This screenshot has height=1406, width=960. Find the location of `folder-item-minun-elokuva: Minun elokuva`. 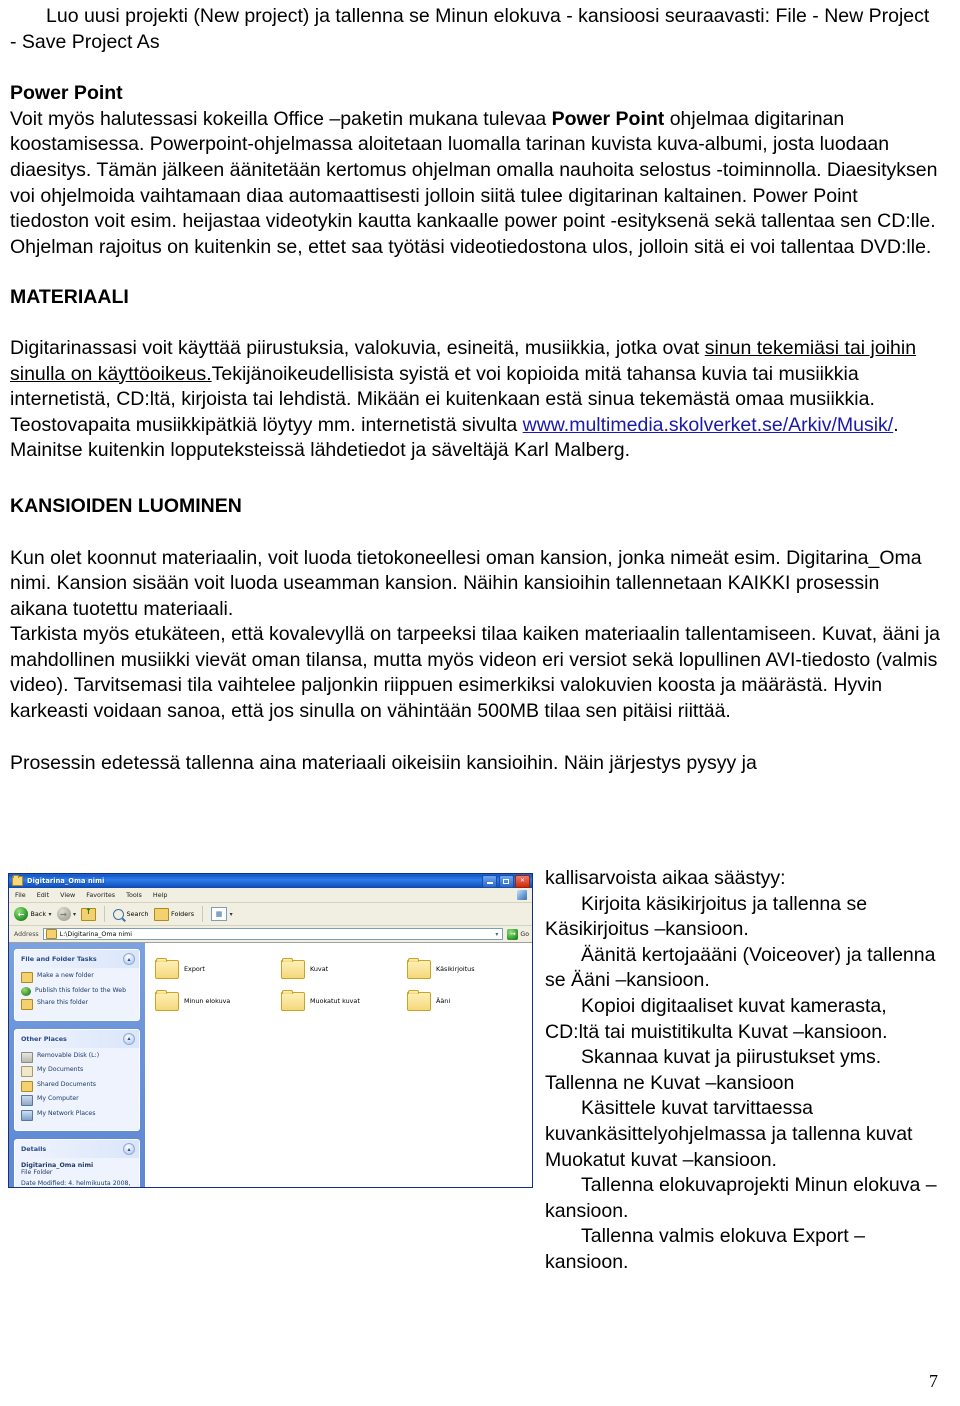

folder-item-minun-elokuva: Minun elokuva is located at coordinates (216, 1001).